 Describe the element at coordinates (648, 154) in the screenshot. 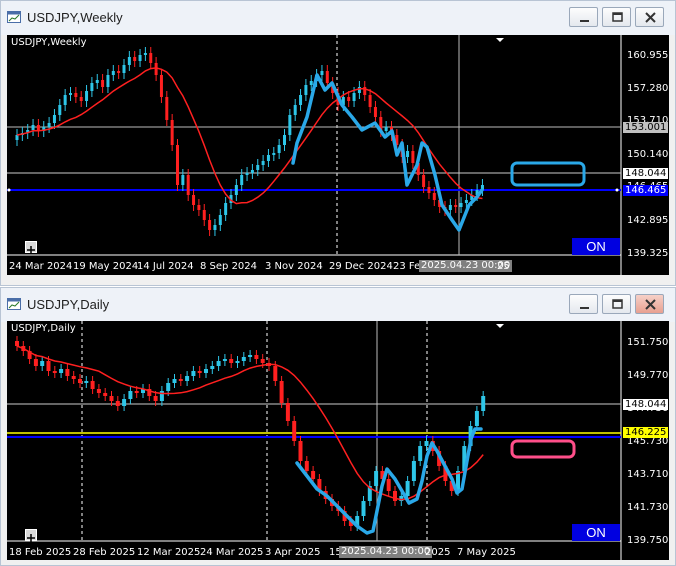

I see `weekly-price-tick: 150.140` at that location.